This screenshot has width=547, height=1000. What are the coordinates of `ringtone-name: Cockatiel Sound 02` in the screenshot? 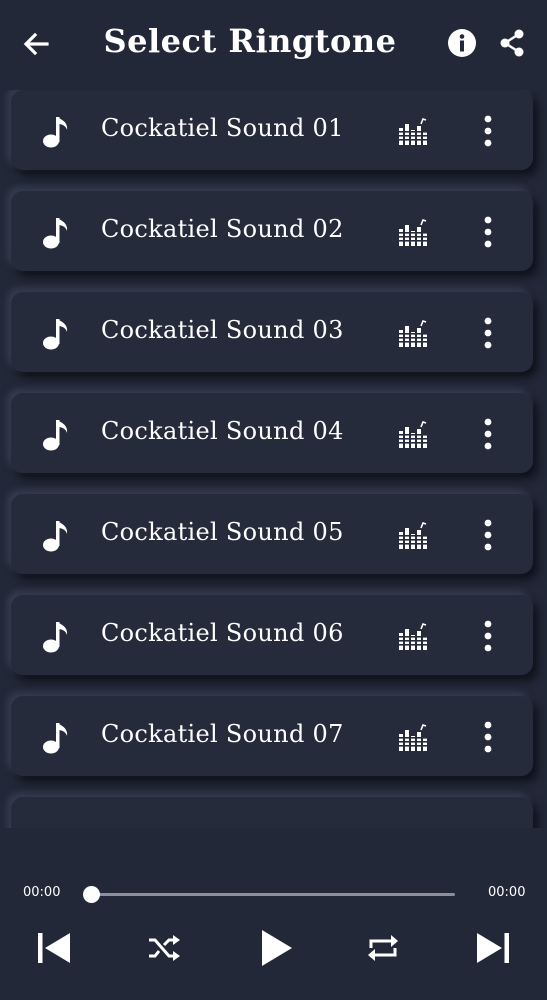 It's located at (222, 229).